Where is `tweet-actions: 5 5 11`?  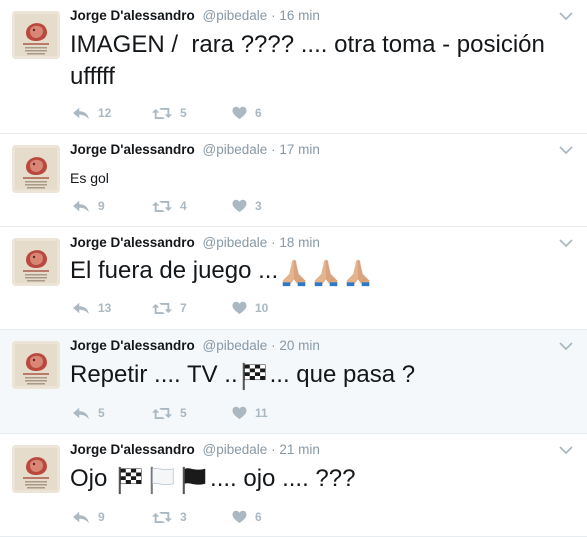 tweet-actions: 5 5 11 is located at coordinates (192, 413).